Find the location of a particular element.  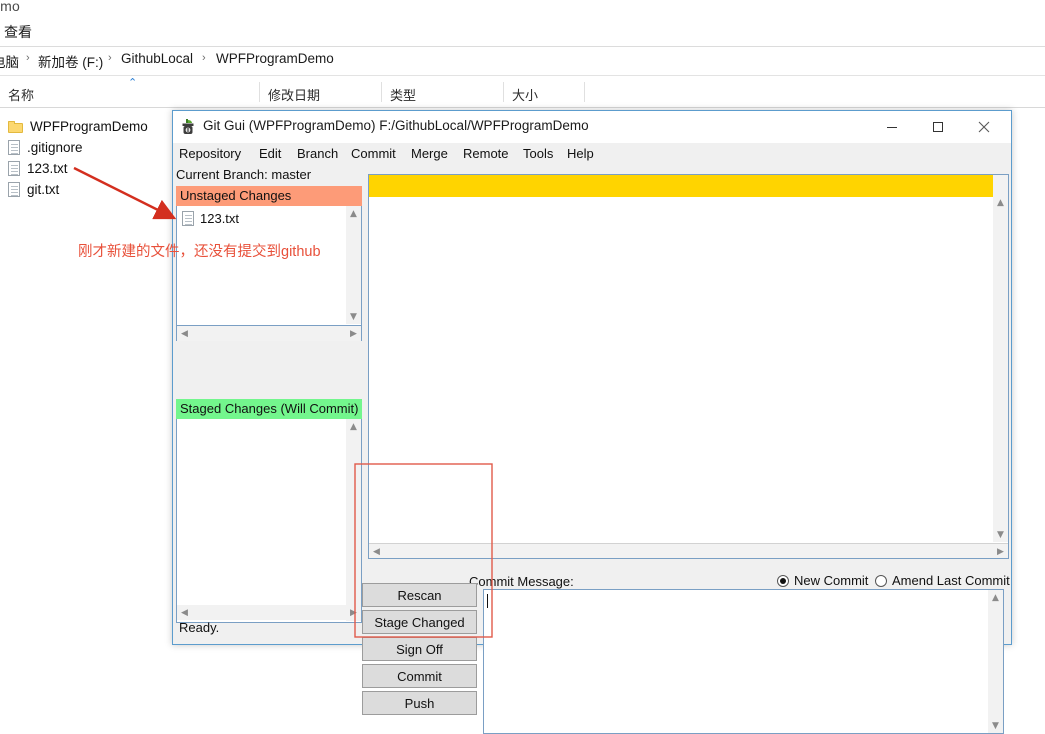

unstaged-vertical-scrollbar: ▲ ▼ is located at coordinates (353, 265).